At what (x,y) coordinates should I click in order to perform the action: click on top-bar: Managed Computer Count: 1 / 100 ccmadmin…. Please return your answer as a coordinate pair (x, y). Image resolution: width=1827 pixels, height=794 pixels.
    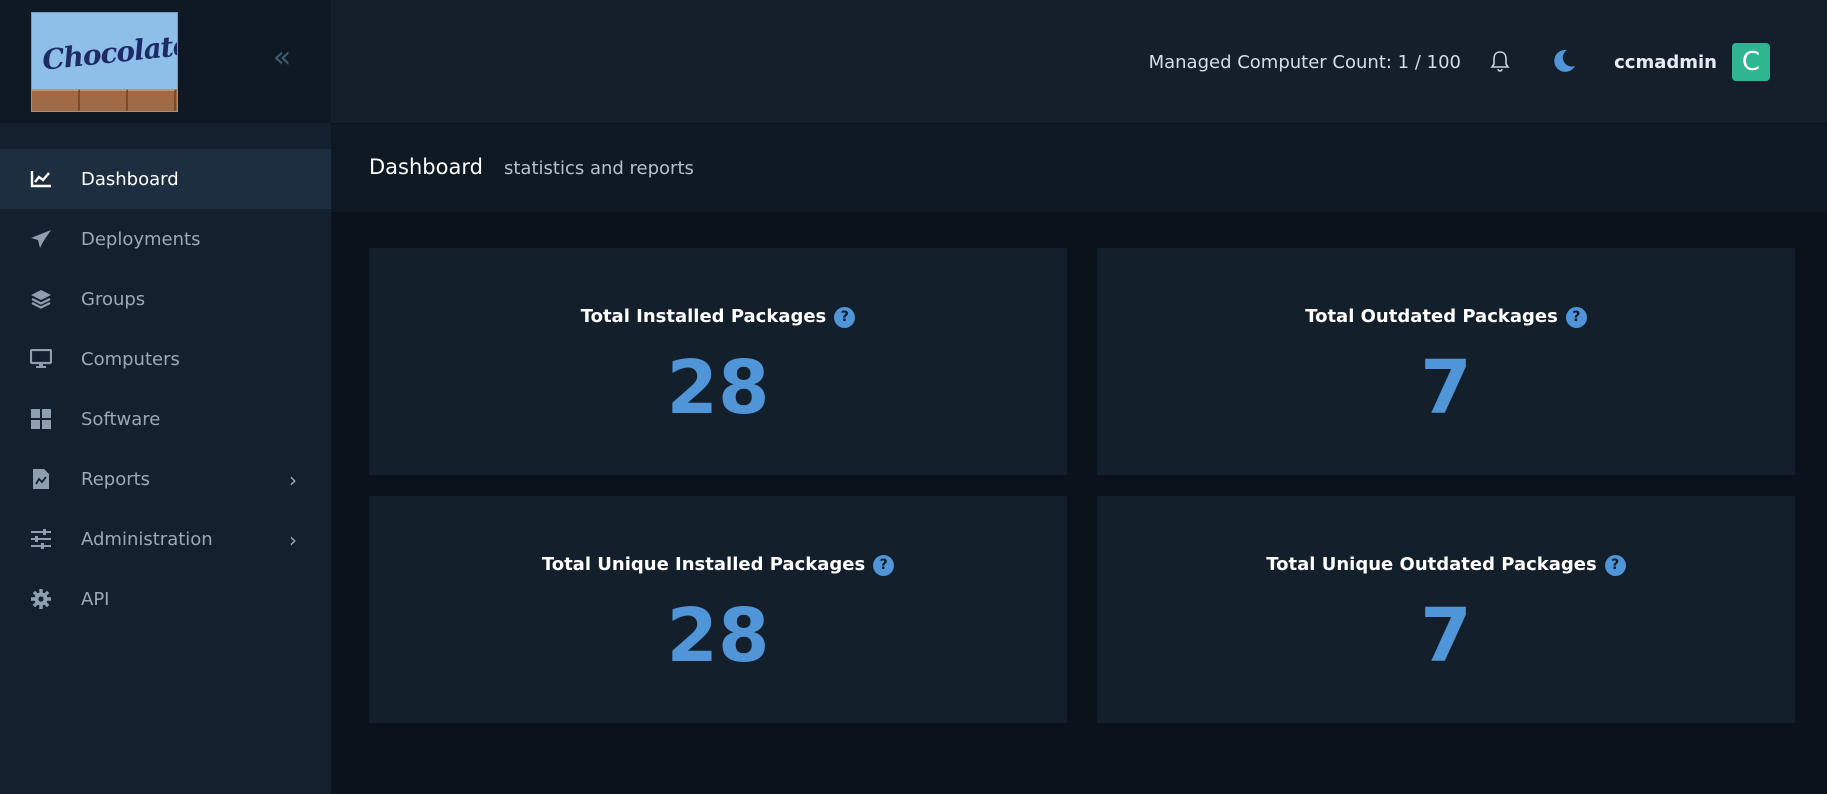
    Looking at the image, I should click on (1079, 61).